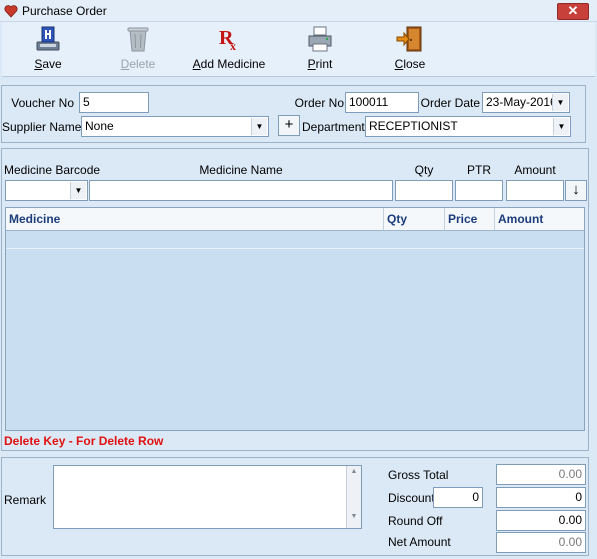  What do you see at coordinates (411, 498) in the screenshot?
I see `discount-label: Discount` at bounding box center [411, 498].